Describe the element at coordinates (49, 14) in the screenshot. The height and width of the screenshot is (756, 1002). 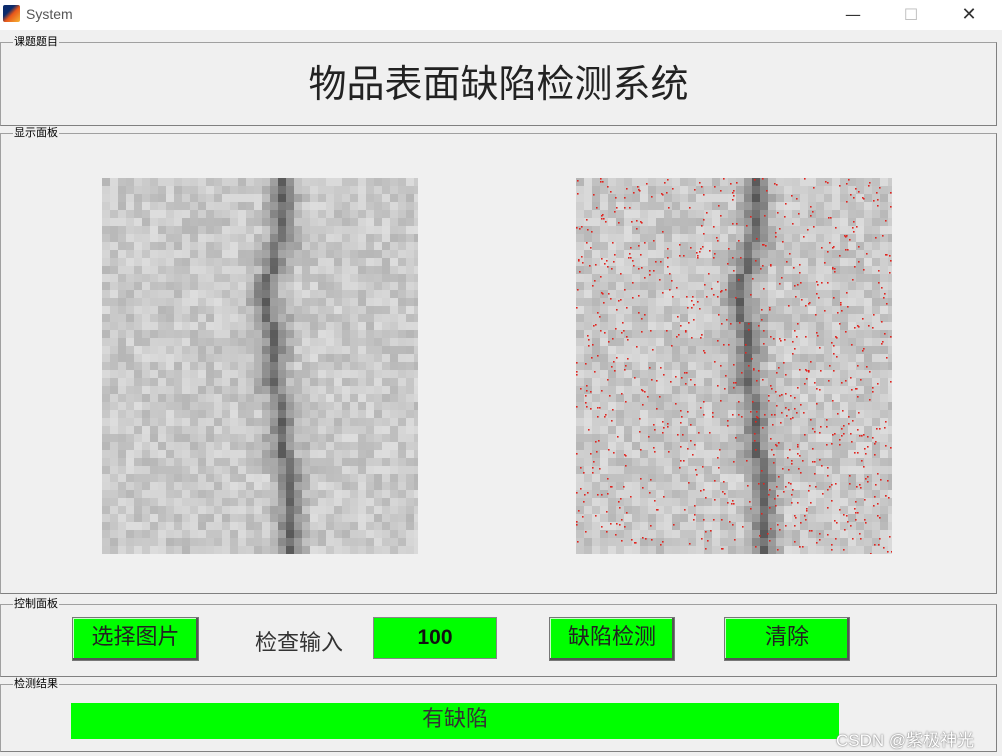
I see `window-title: System` at that location.